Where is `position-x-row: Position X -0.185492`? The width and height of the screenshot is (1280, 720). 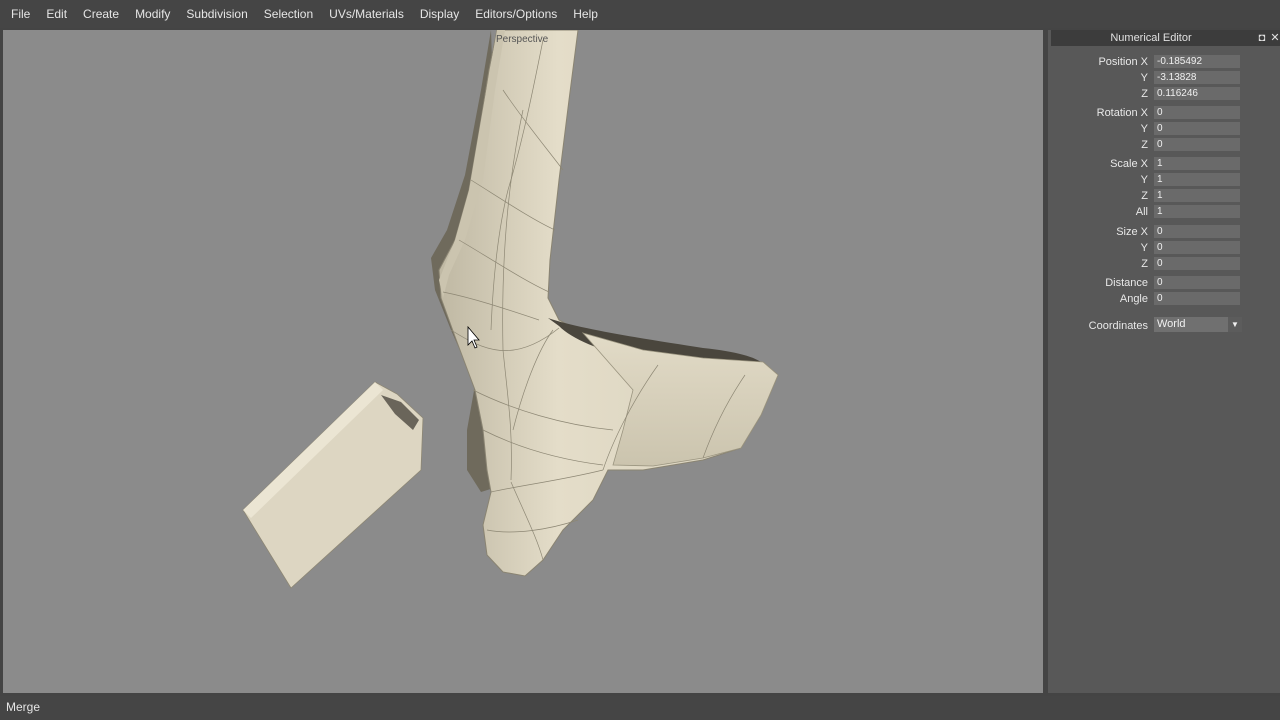
position-x-row: Position X -0.185492 is located at coordinates (1164, 62).